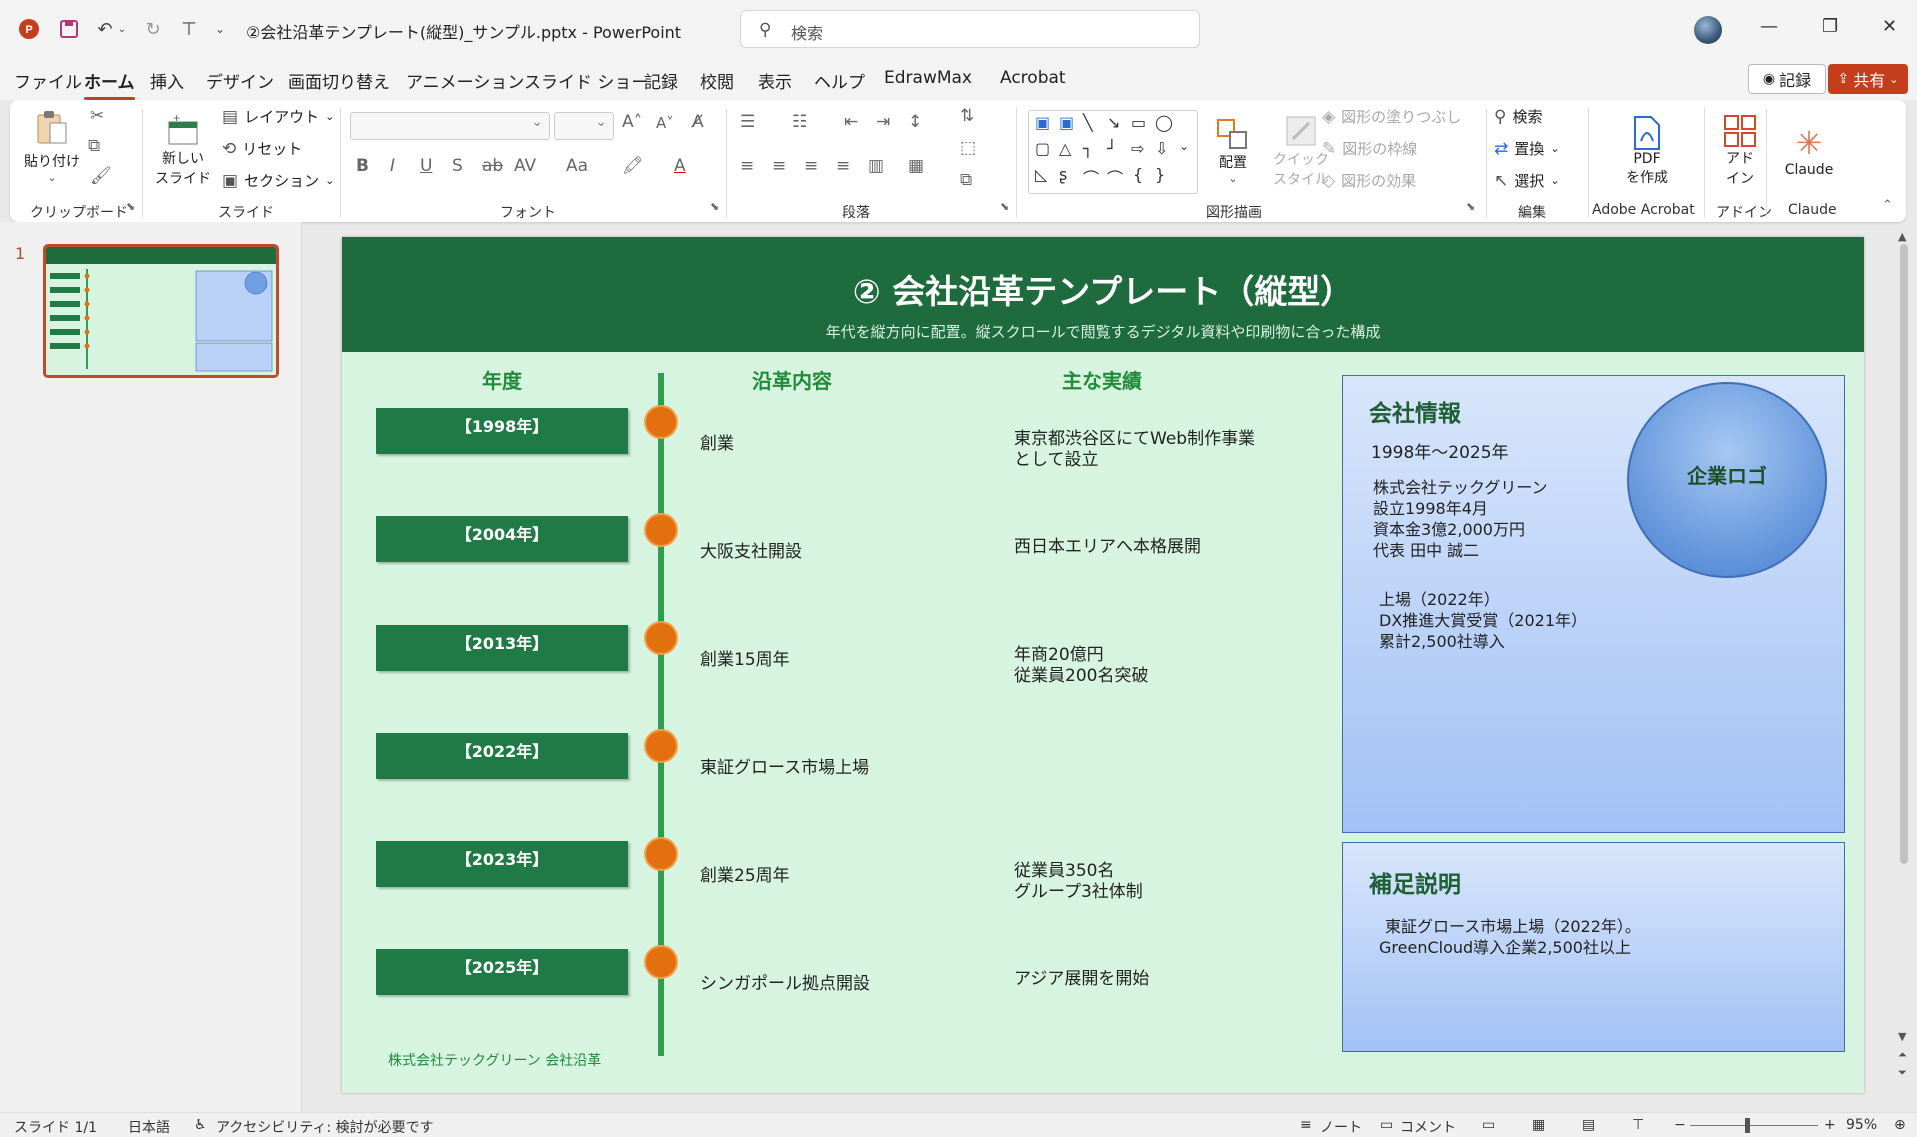 This screenshot has width=1917, height=1137. I want to click on numbering-icon: ☷, so click(799, 122).